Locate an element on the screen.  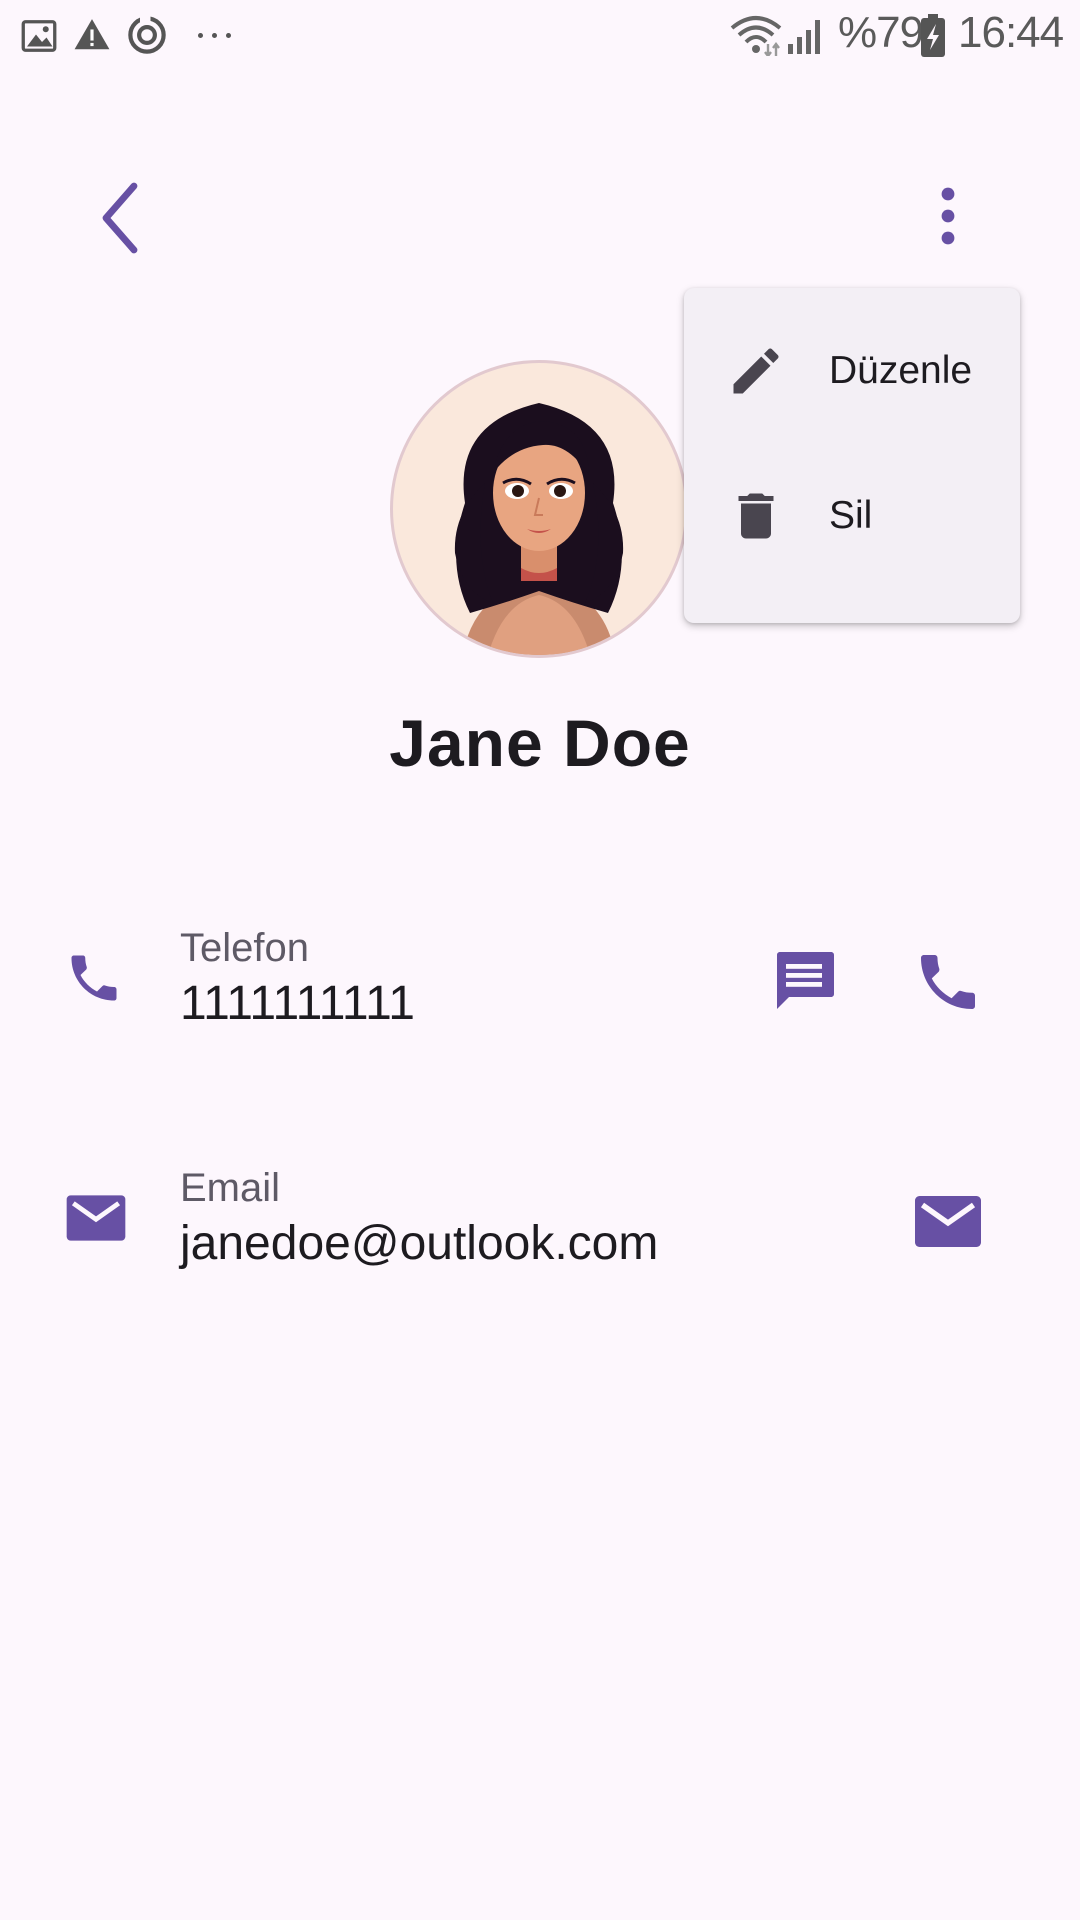
contact-avatar is located at coordinates (539, 509).